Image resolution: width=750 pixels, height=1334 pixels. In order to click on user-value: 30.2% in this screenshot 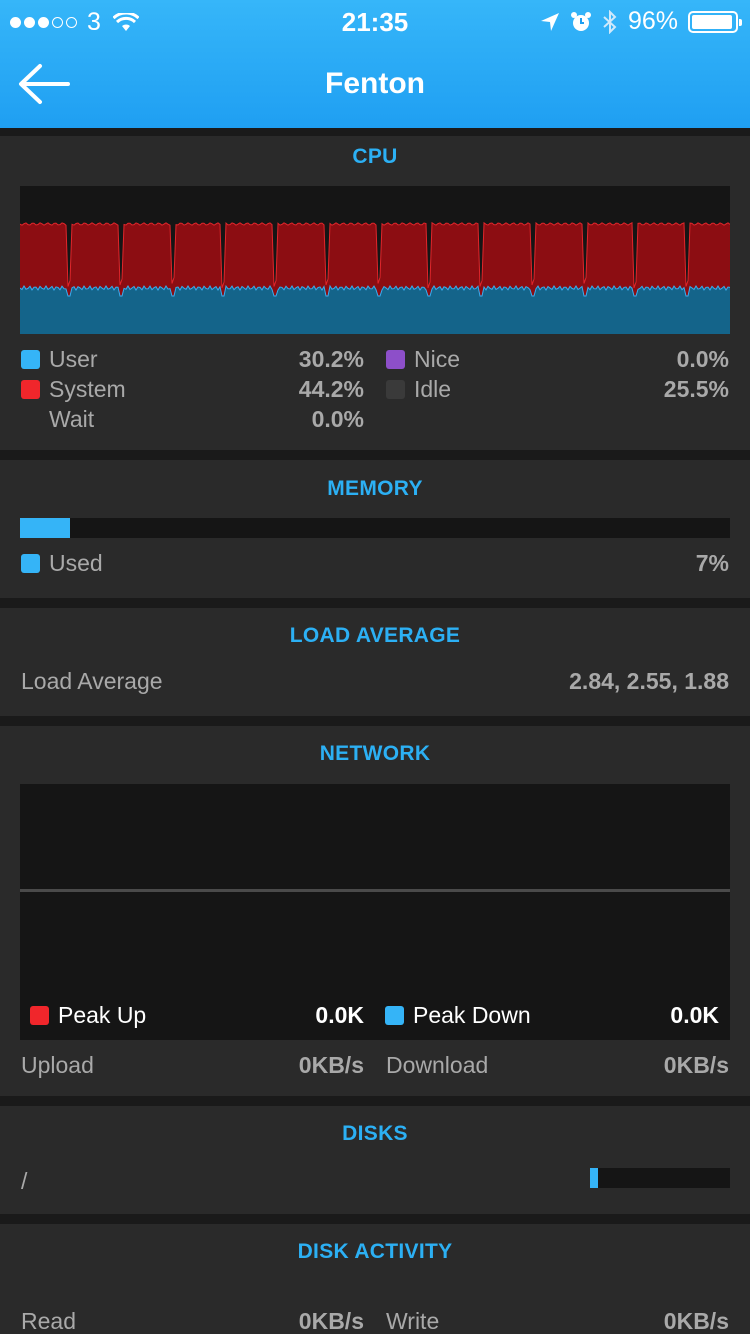, I will do `click(331, 359)`.